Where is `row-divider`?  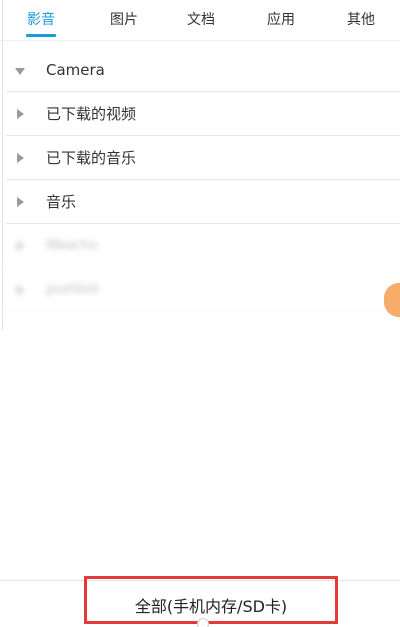
row-divider is located at coordinates (203, 311).